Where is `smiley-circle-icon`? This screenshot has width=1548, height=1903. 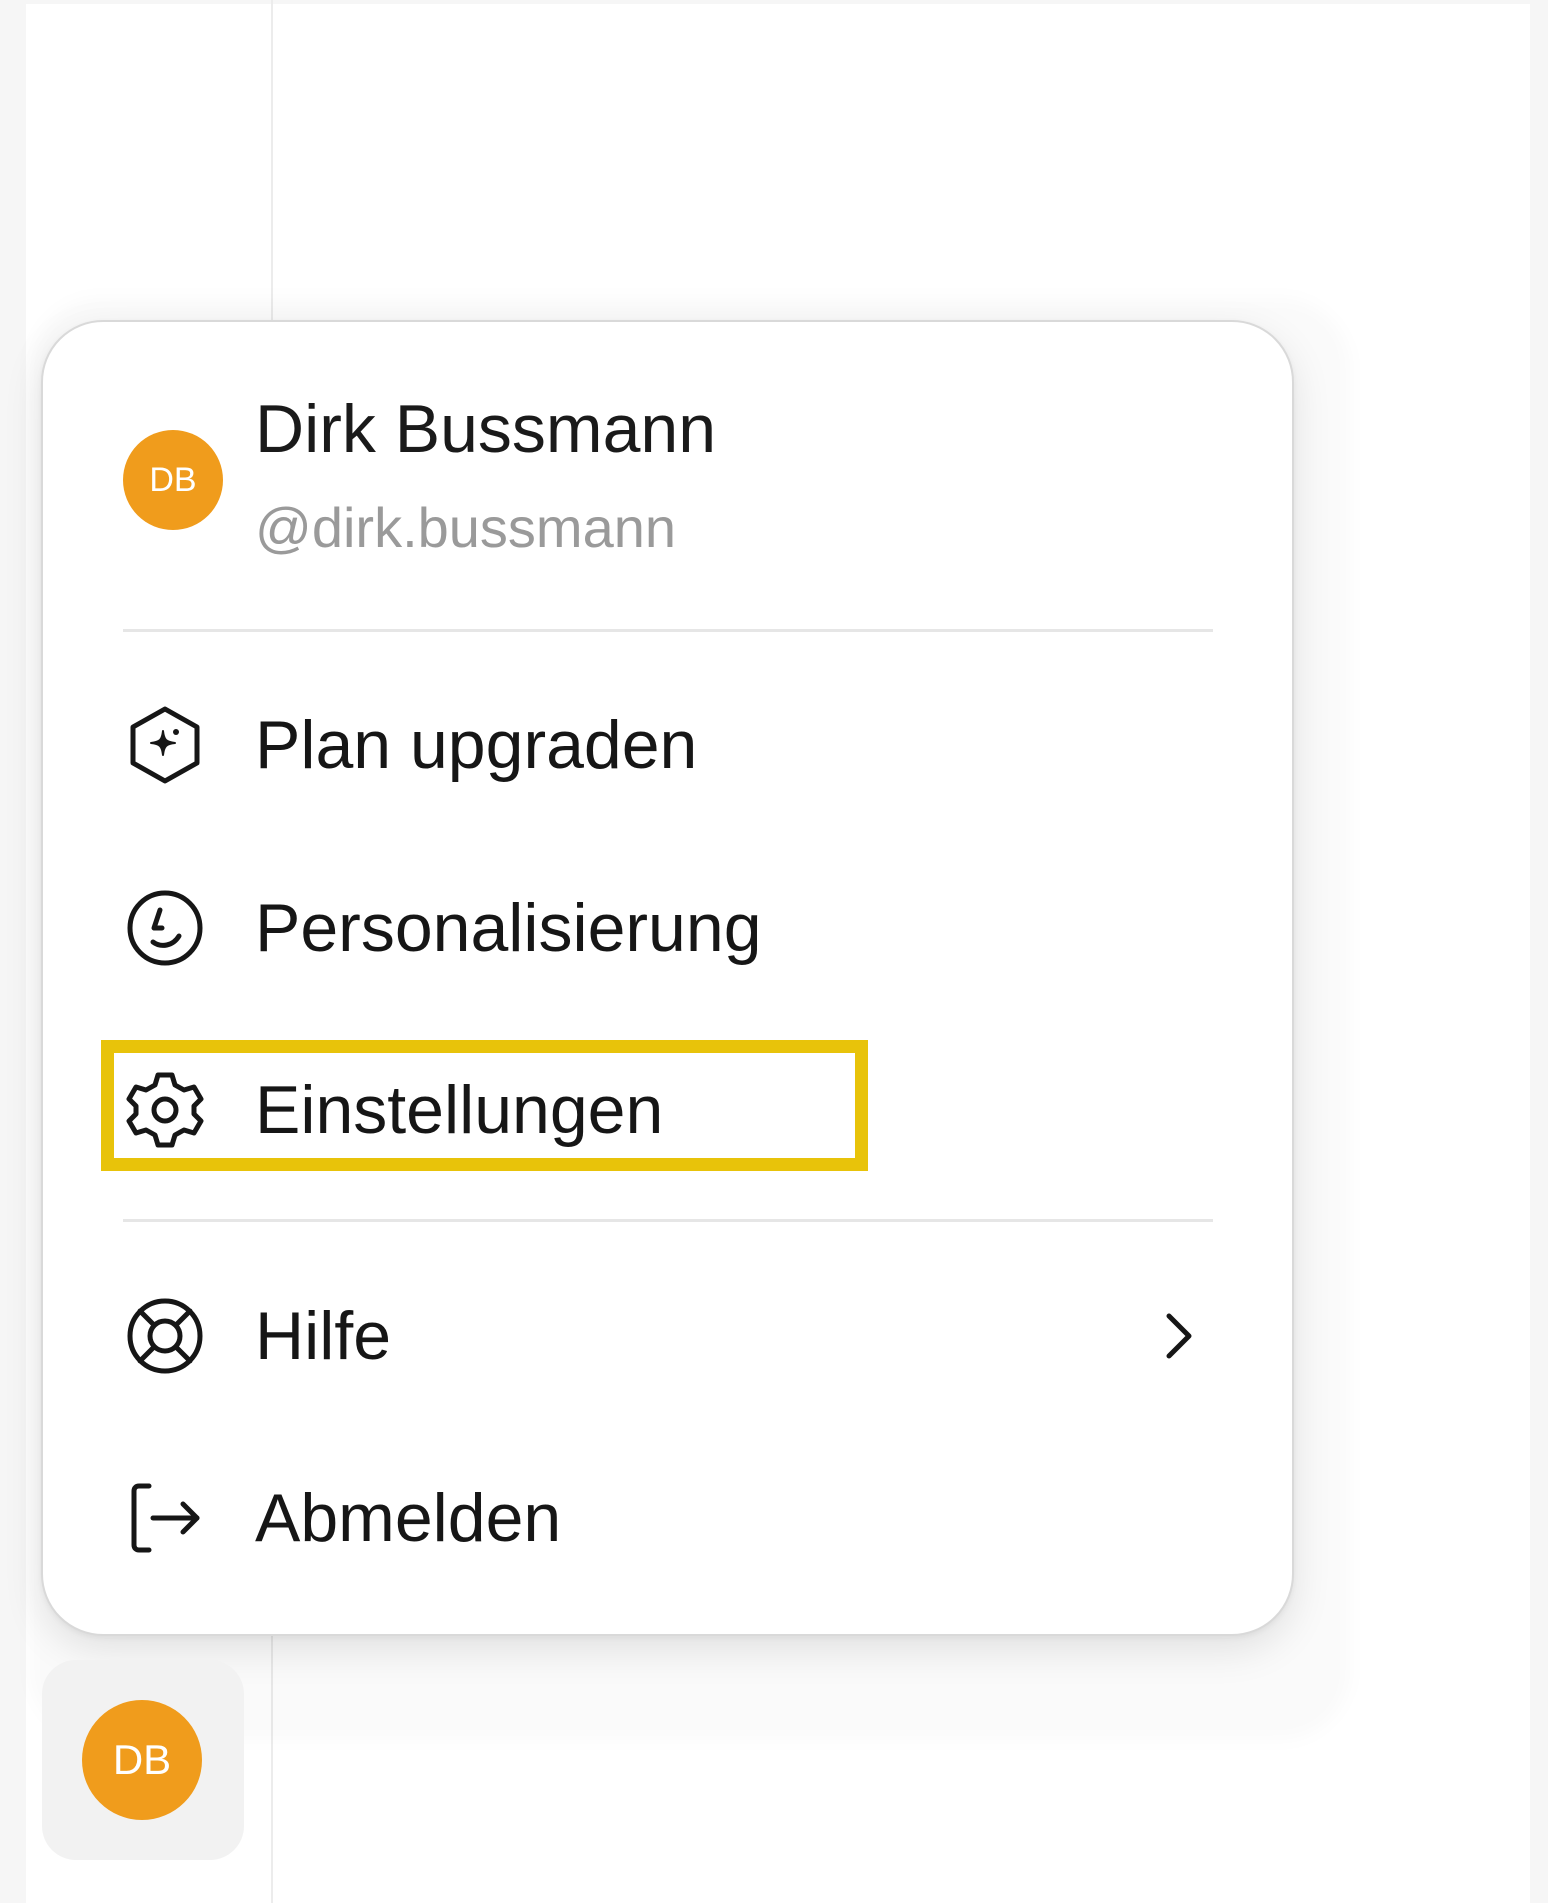
smiley-circle-icon is located at coordinates (165, 928).